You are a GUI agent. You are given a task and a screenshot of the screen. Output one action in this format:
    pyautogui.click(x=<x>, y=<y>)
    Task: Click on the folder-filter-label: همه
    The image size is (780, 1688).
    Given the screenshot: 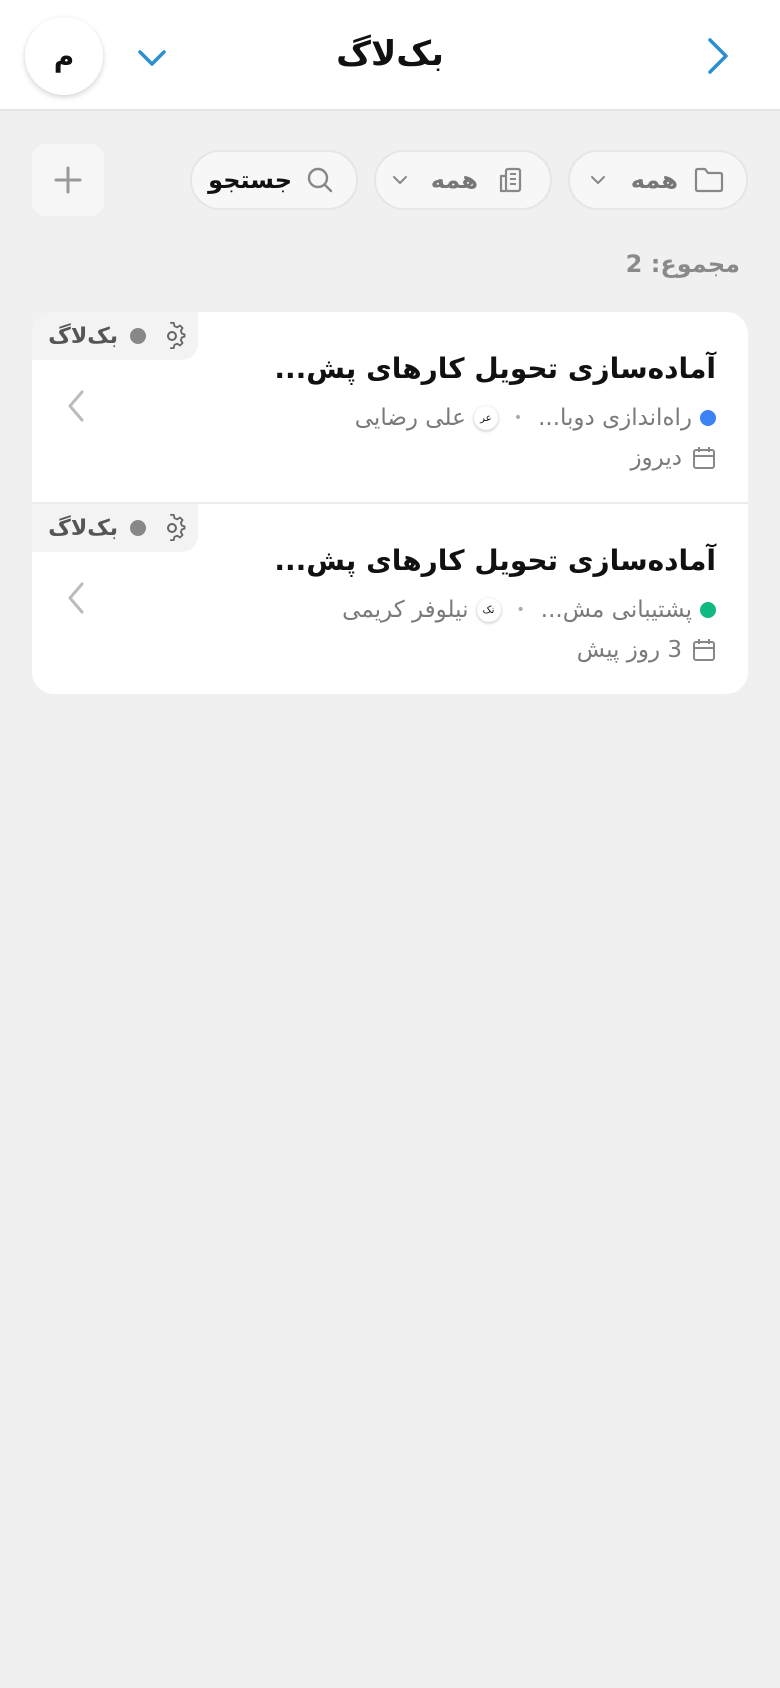 What is the action you would take?
    pyautogui.click(x=654, y=180)
    